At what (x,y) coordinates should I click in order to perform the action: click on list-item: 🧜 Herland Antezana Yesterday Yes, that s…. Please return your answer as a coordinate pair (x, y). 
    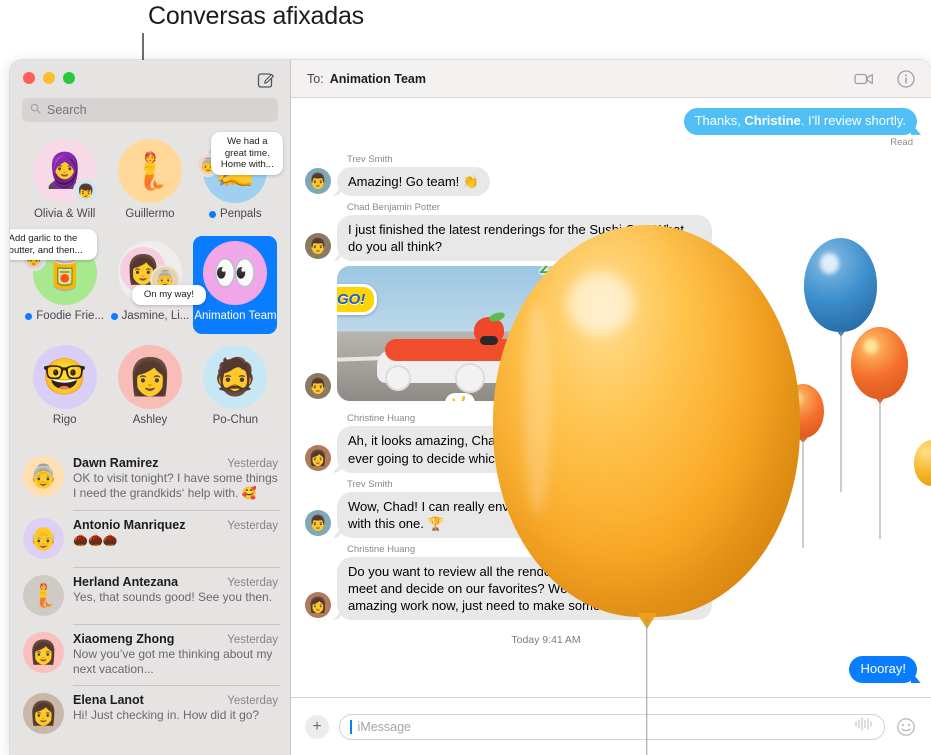
    Looking at the image, I should click on (150, 595).